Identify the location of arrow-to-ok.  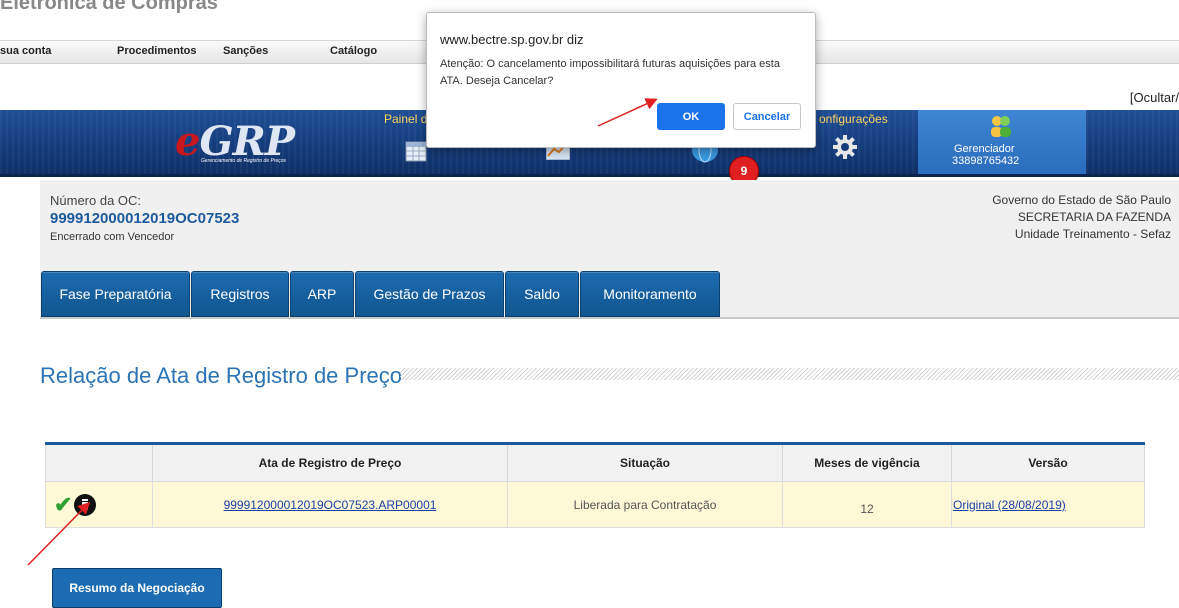
(627, 112).